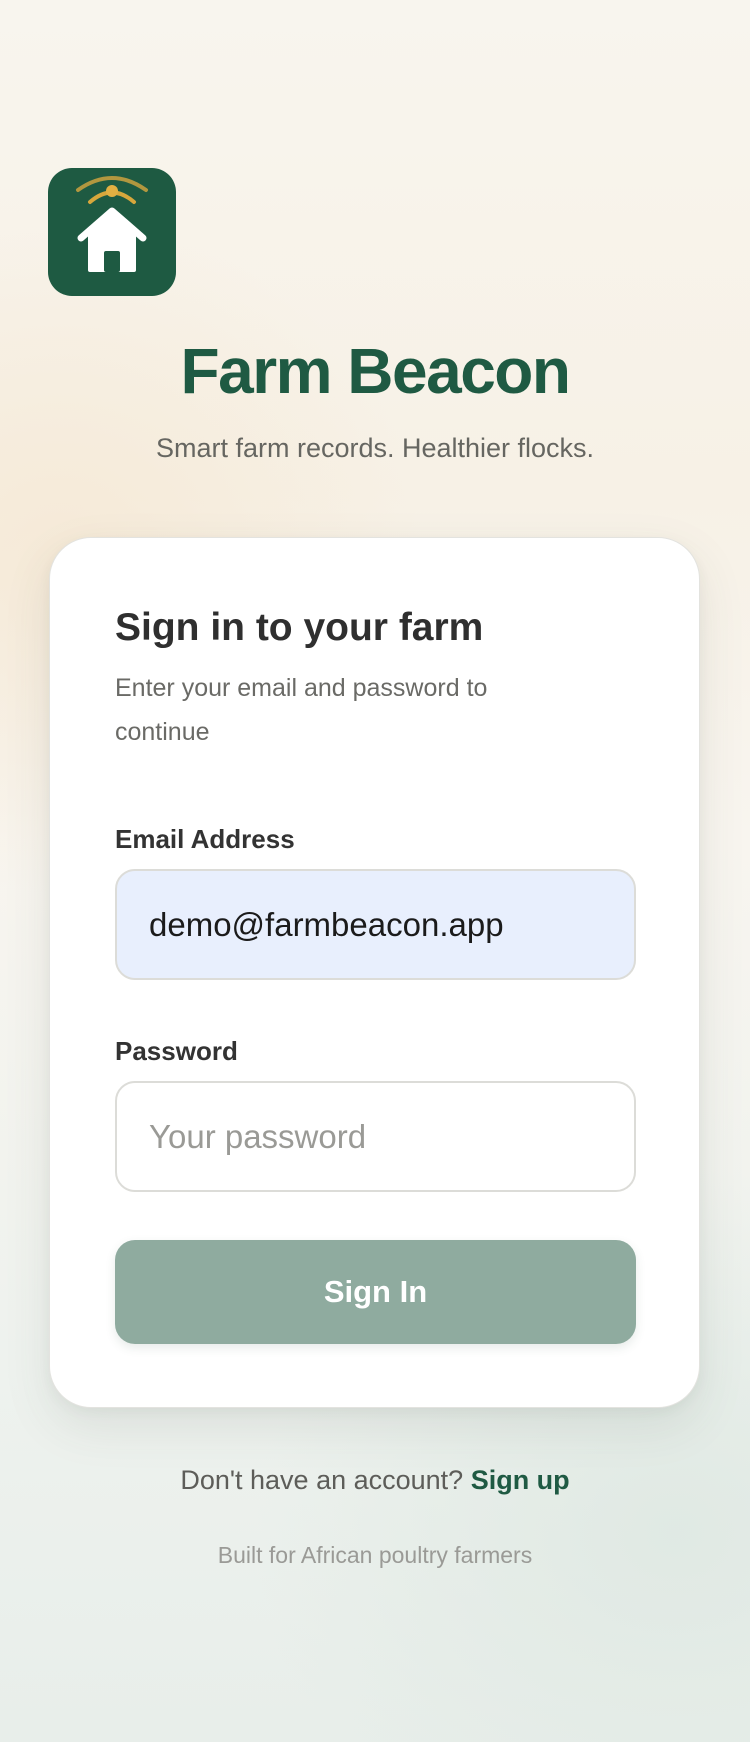  What do you see at coordinates (176, 1051) in the screenshot?
I see `password-label: Password` at bounding box center [176, 1051].